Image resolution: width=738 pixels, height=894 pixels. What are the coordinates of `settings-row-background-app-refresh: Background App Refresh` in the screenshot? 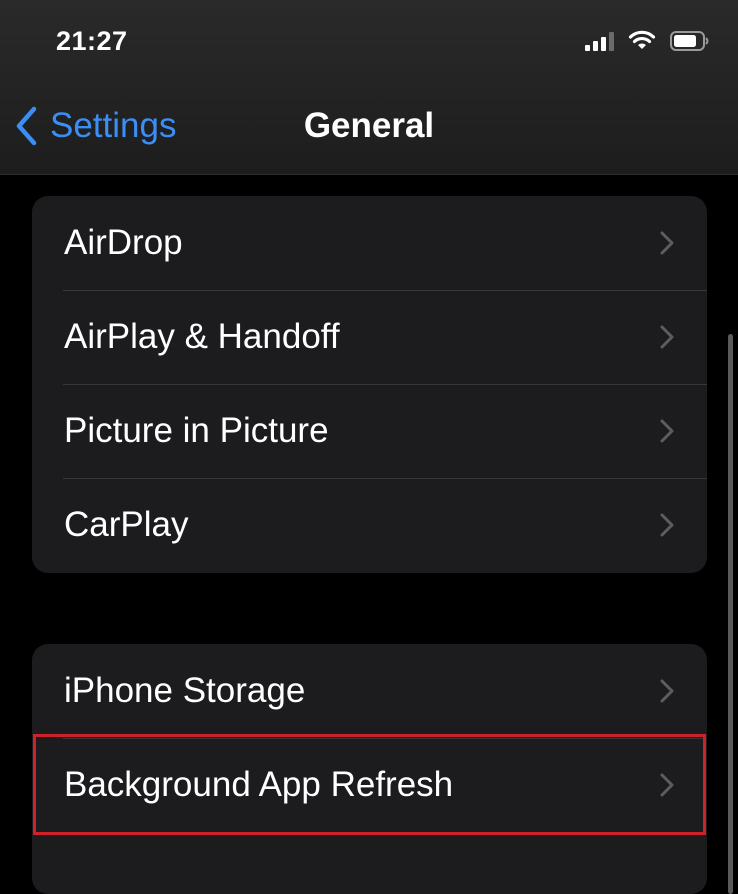 It's located at (369, 785).